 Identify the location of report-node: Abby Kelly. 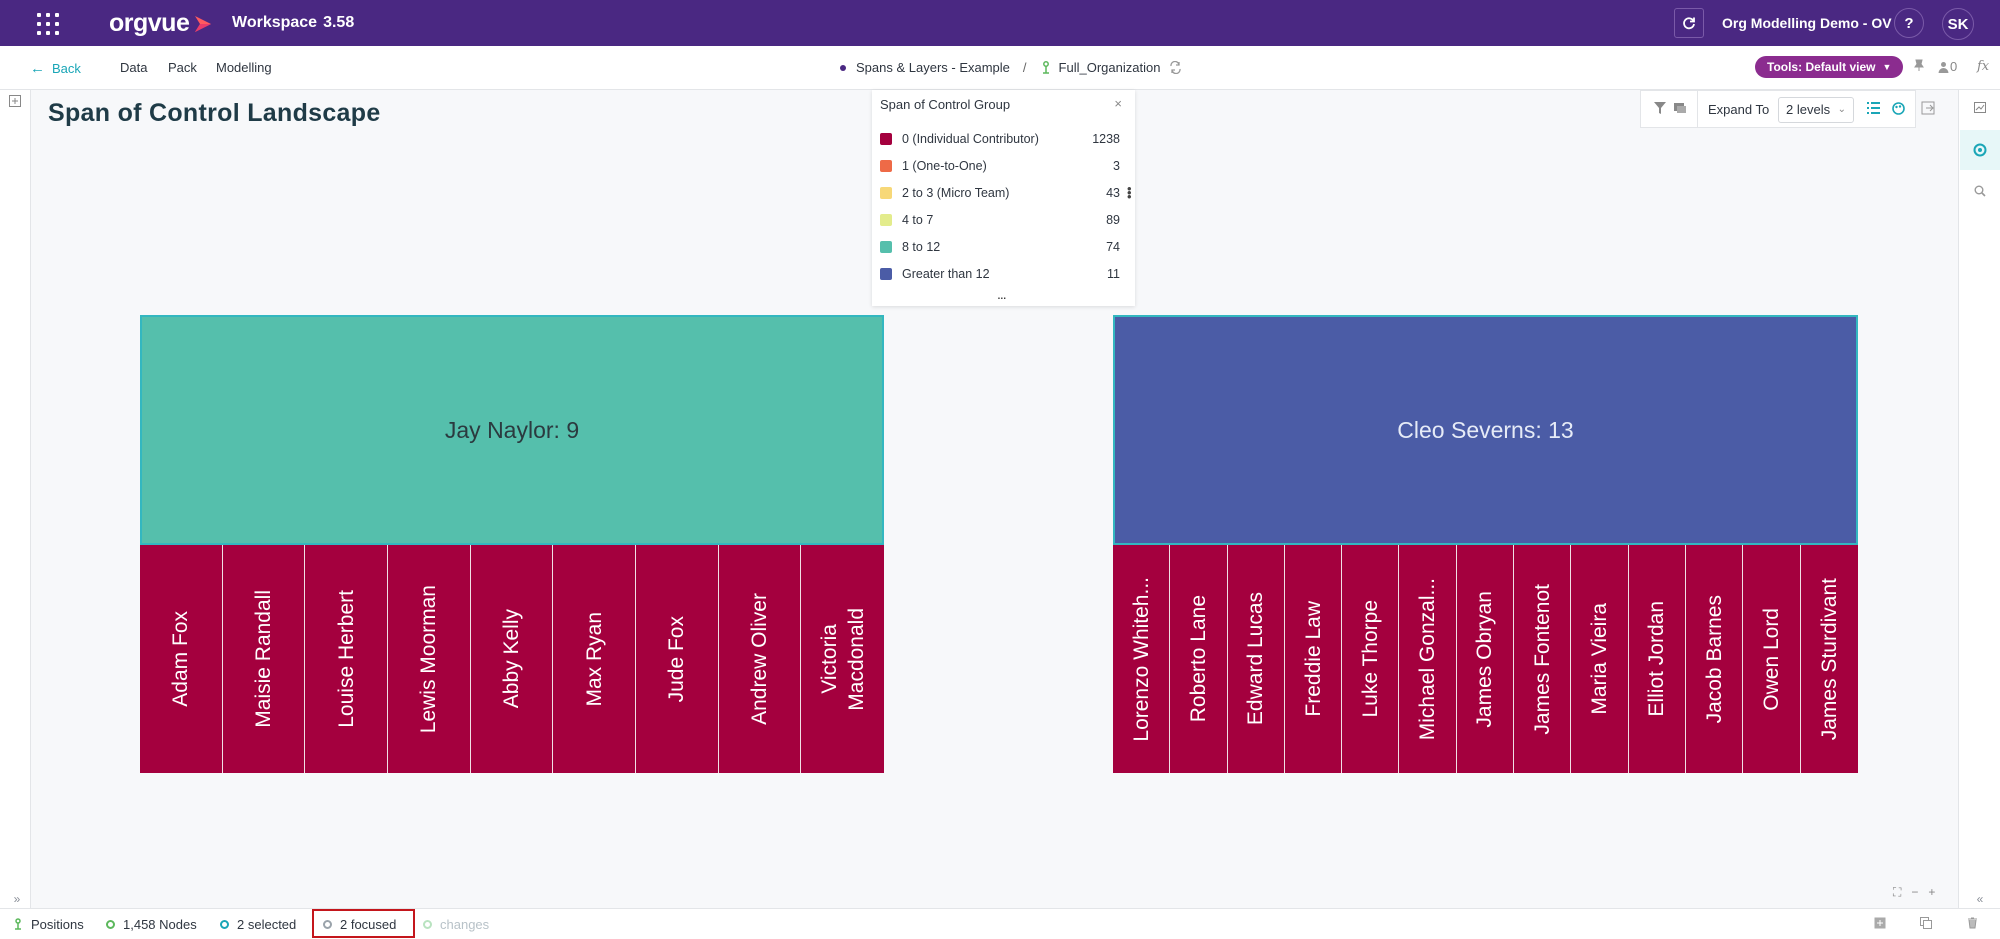
(512, 659).